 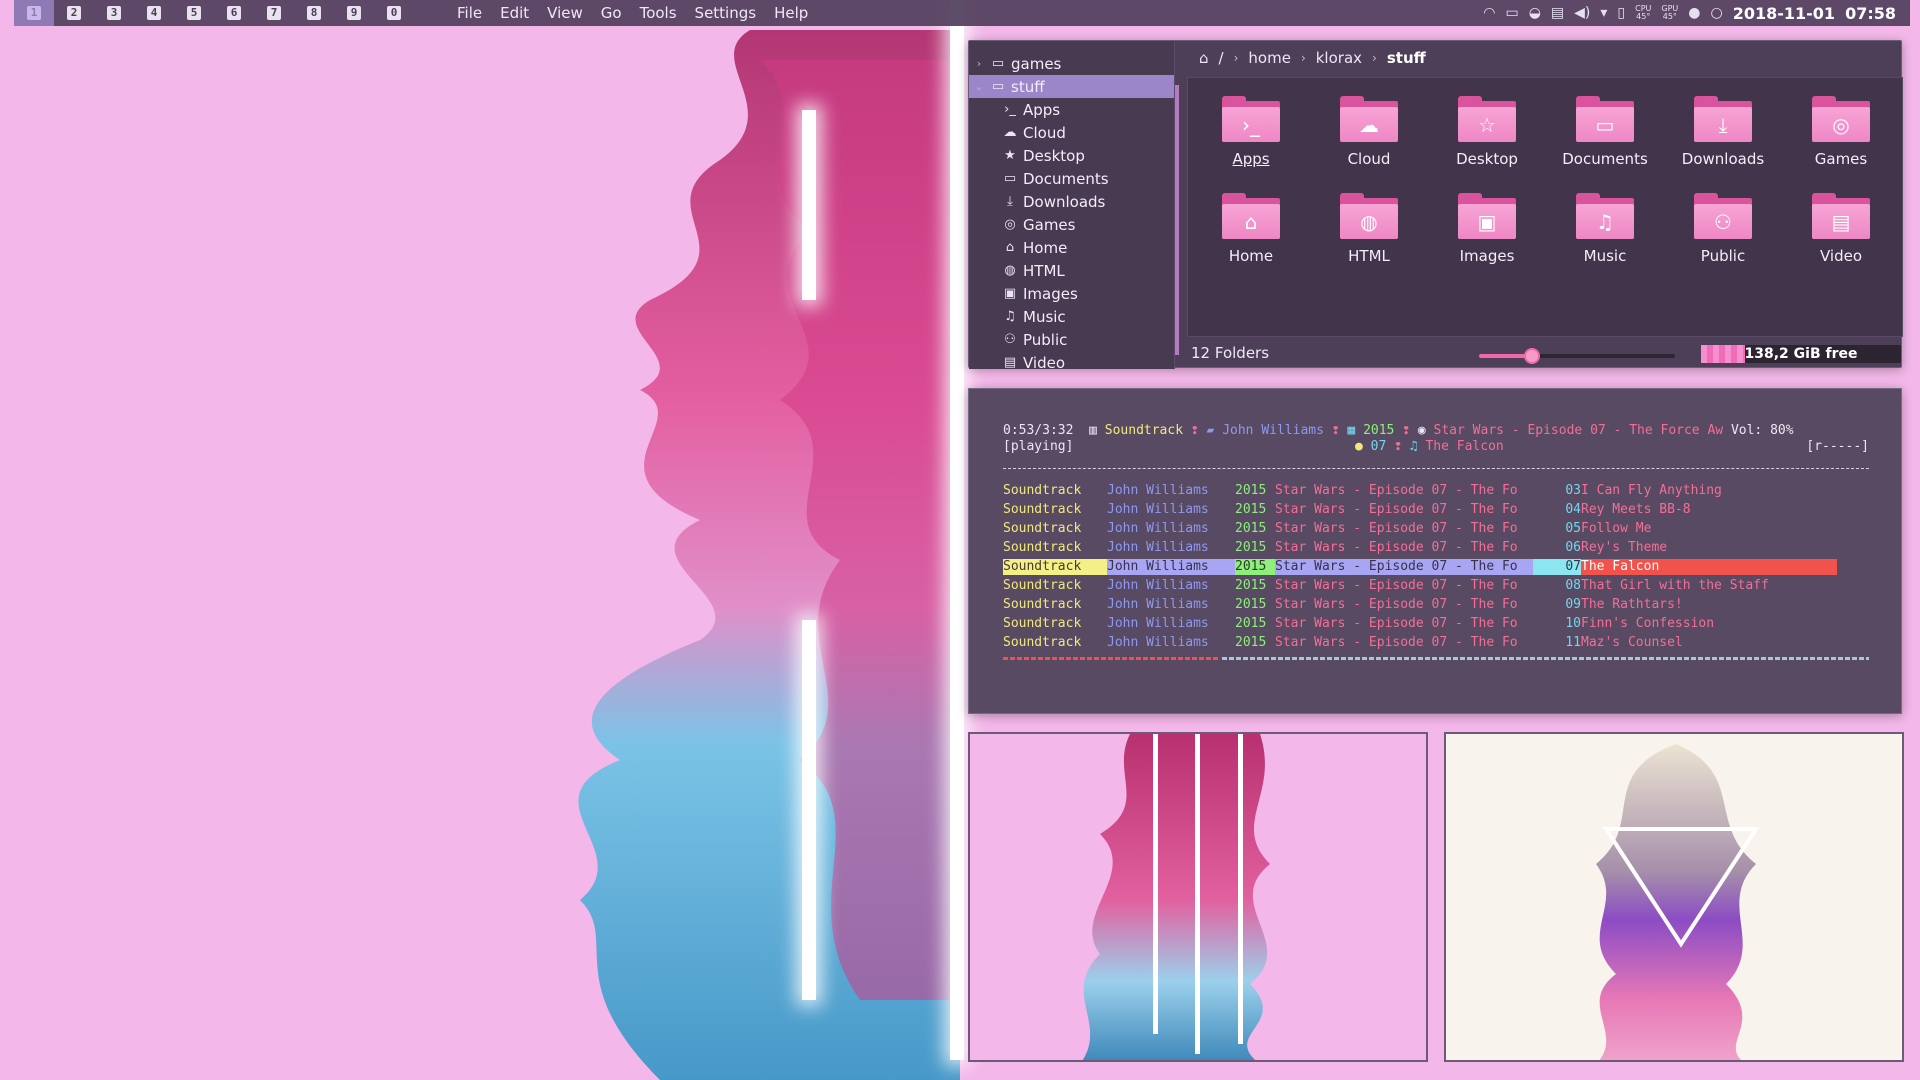 I want to click on wallpaper-light-stripe, so click(x=957, y=530).